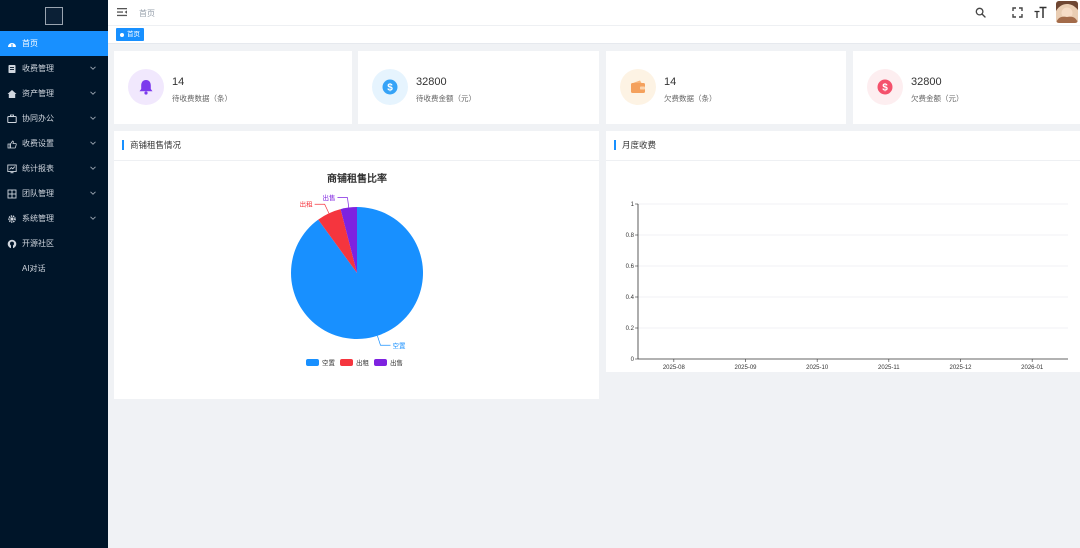  Describe the element at coordinates (151, 145) in the screenshot. I see `panel-title: 商铺租售情况` at that location.